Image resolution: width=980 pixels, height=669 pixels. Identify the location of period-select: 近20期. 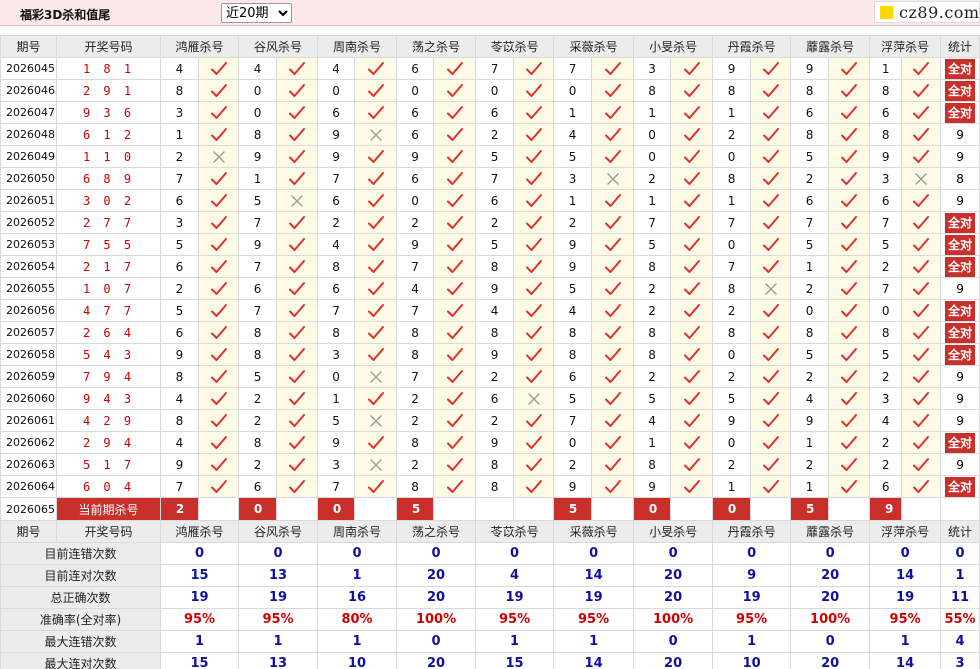
(256, 13).